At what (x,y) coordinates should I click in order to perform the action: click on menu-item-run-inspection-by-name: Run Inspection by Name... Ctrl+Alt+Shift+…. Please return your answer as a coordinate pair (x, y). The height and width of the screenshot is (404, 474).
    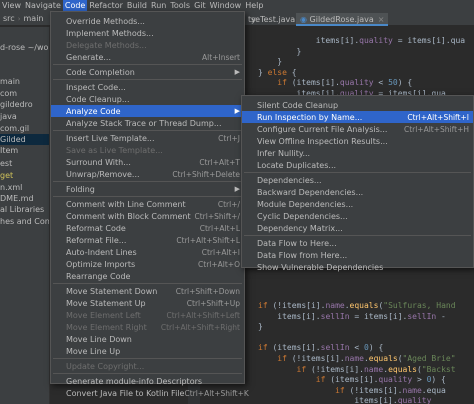
    Looking at the image, I should click on (357, 117).